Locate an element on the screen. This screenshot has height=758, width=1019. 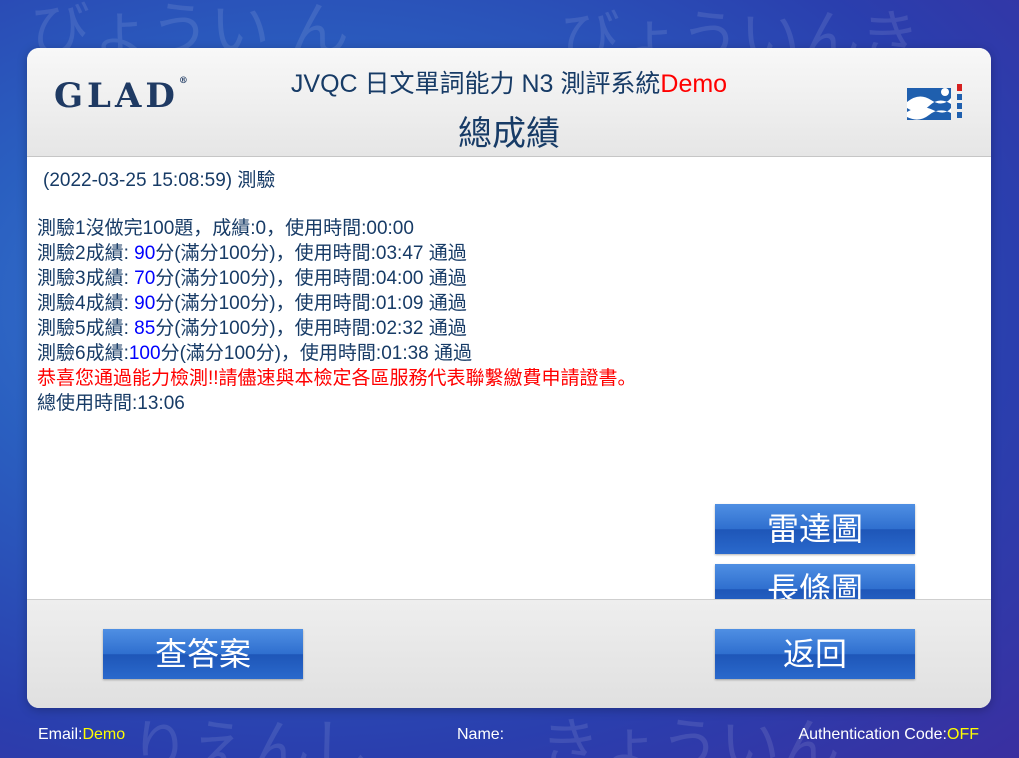
result-line: 測驗1沒做完100題，成績:0，使用時間:00:00 is located at coordinates (225, 228).